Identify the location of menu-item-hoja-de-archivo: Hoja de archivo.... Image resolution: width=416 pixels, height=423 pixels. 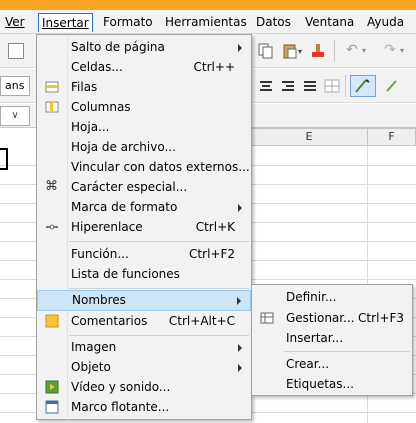
(144, 147).